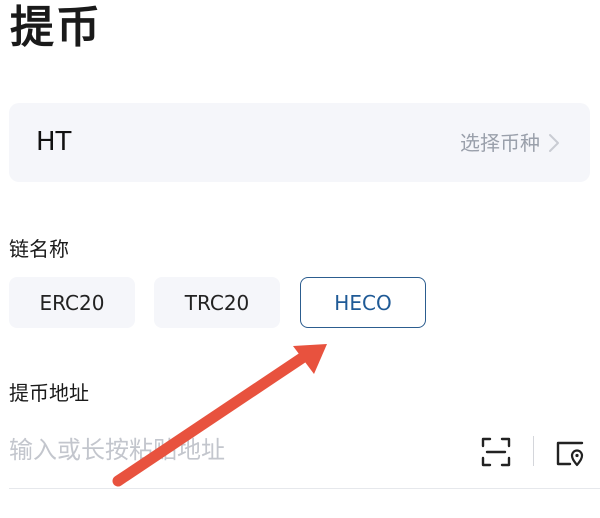 This screenshot has width=600, height=518. What do you see at coordinates (229, 450) in the screenshot?
I see `withdraw-address-input` at bounding box center [229, 450].